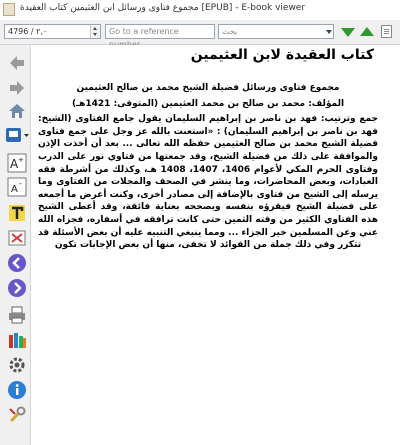 This screenshot has height=445, width=400. I want to click on forward-button, so click(17, 88).